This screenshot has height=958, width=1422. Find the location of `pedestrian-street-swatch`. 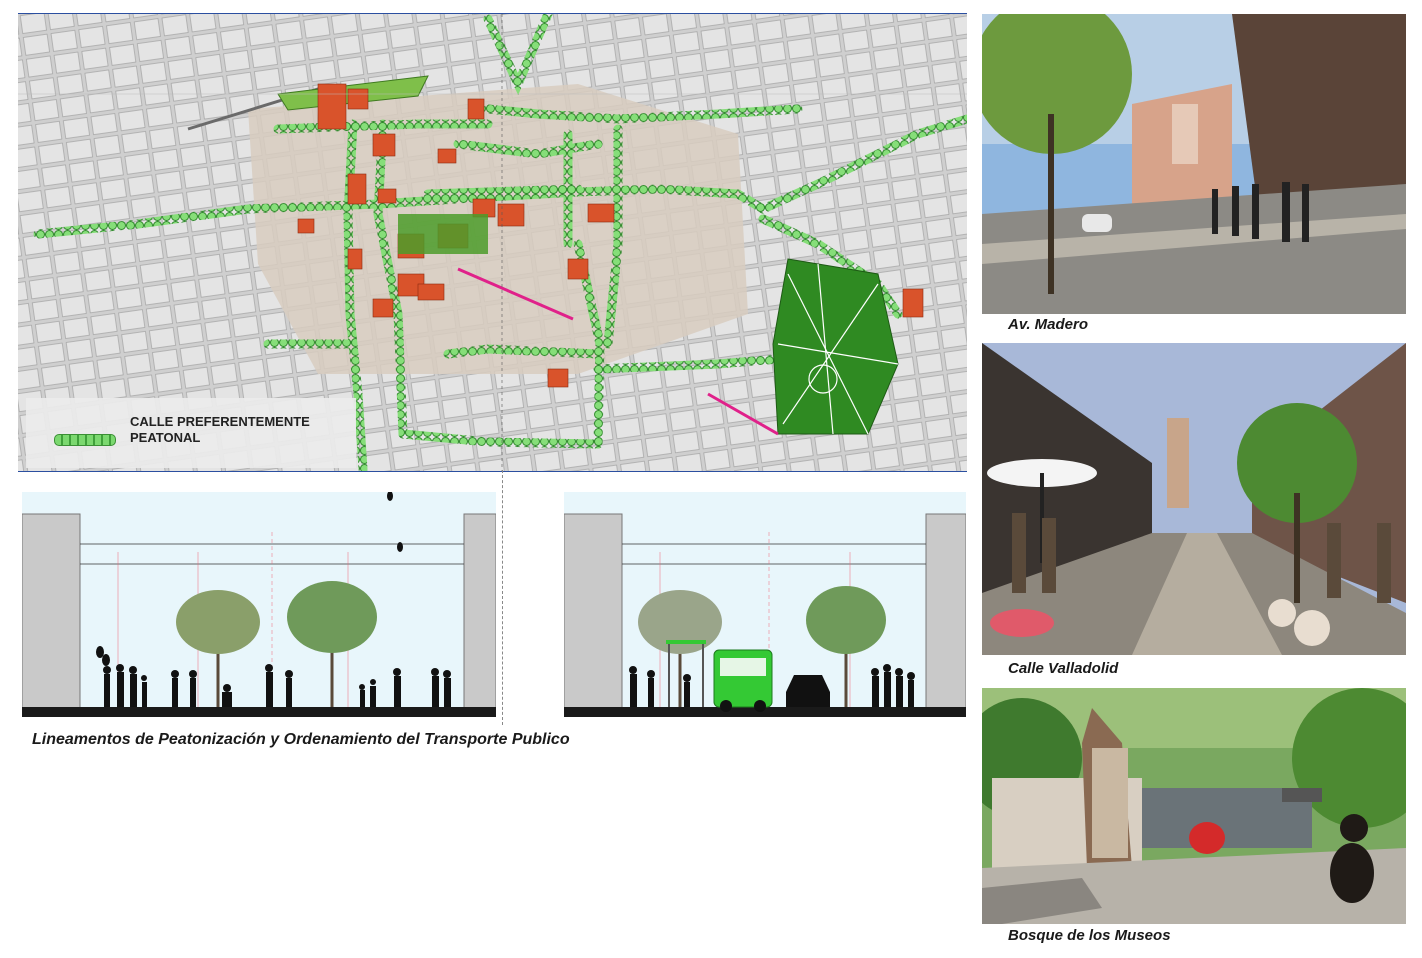

pedestrian-street-swatch is located at coordinates (85, 440).